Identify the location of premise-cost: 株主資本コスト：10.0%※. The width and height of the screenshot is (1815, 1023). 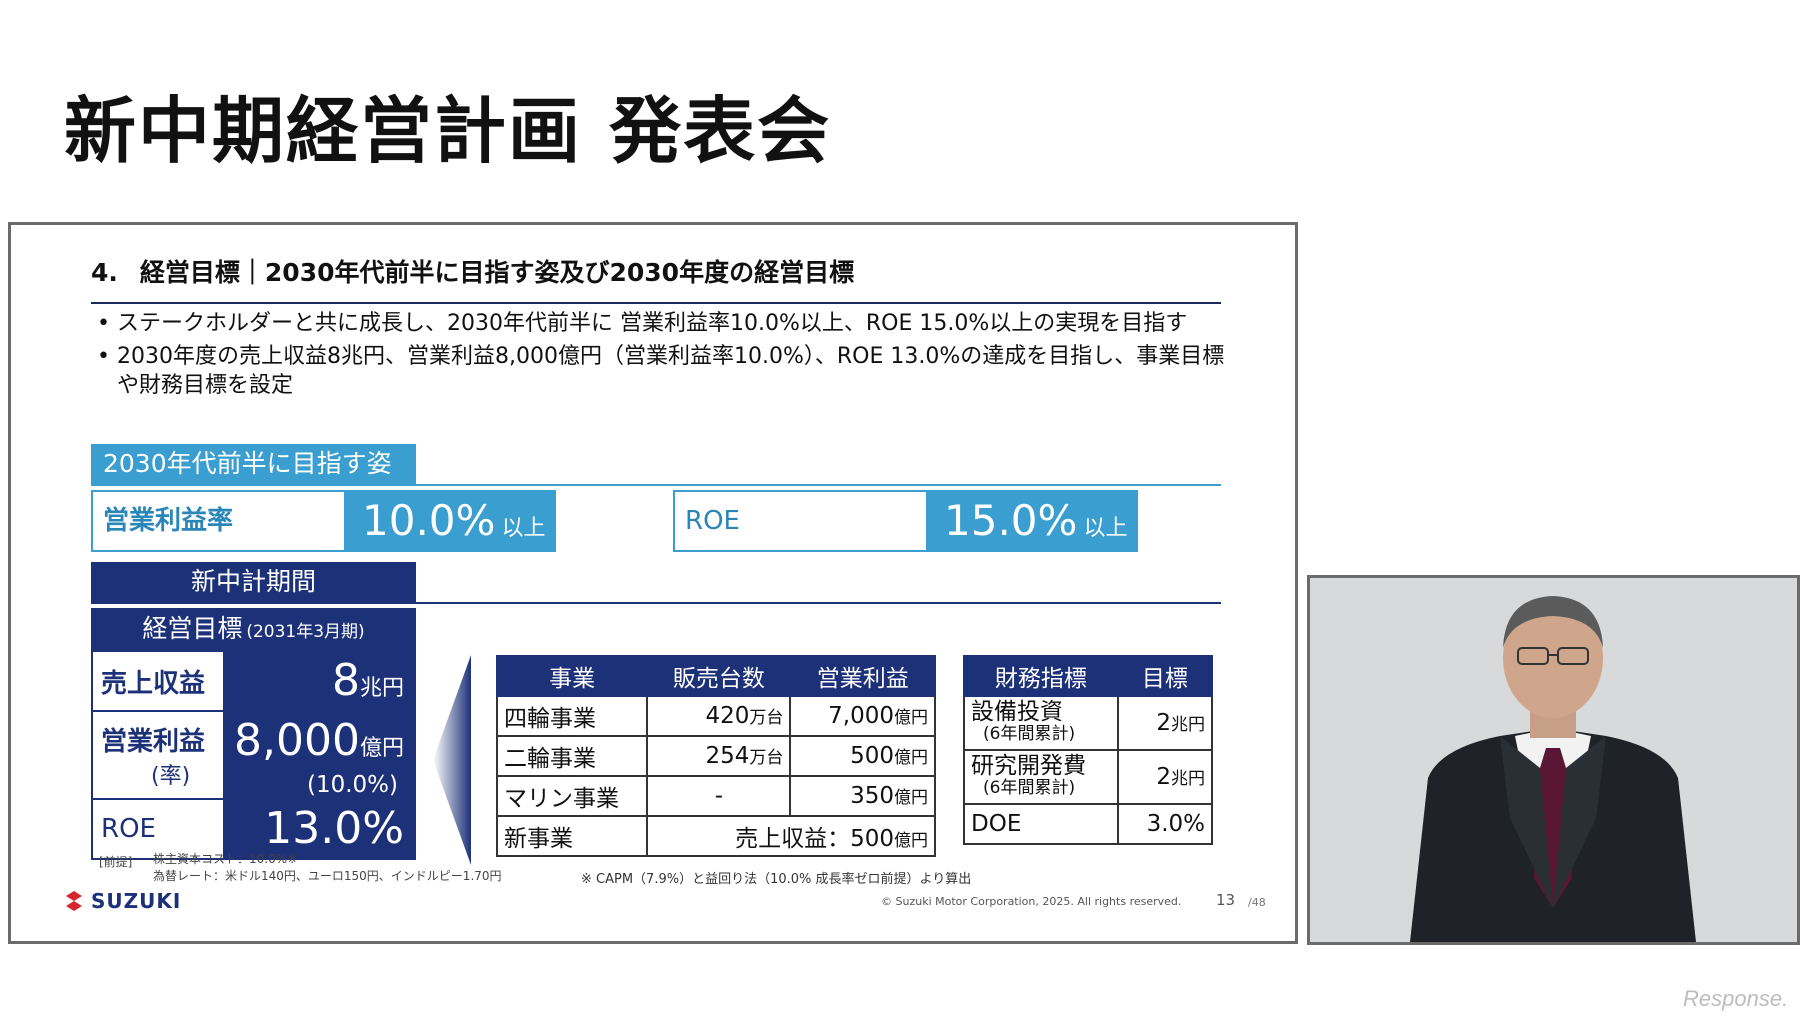
(225, 859).